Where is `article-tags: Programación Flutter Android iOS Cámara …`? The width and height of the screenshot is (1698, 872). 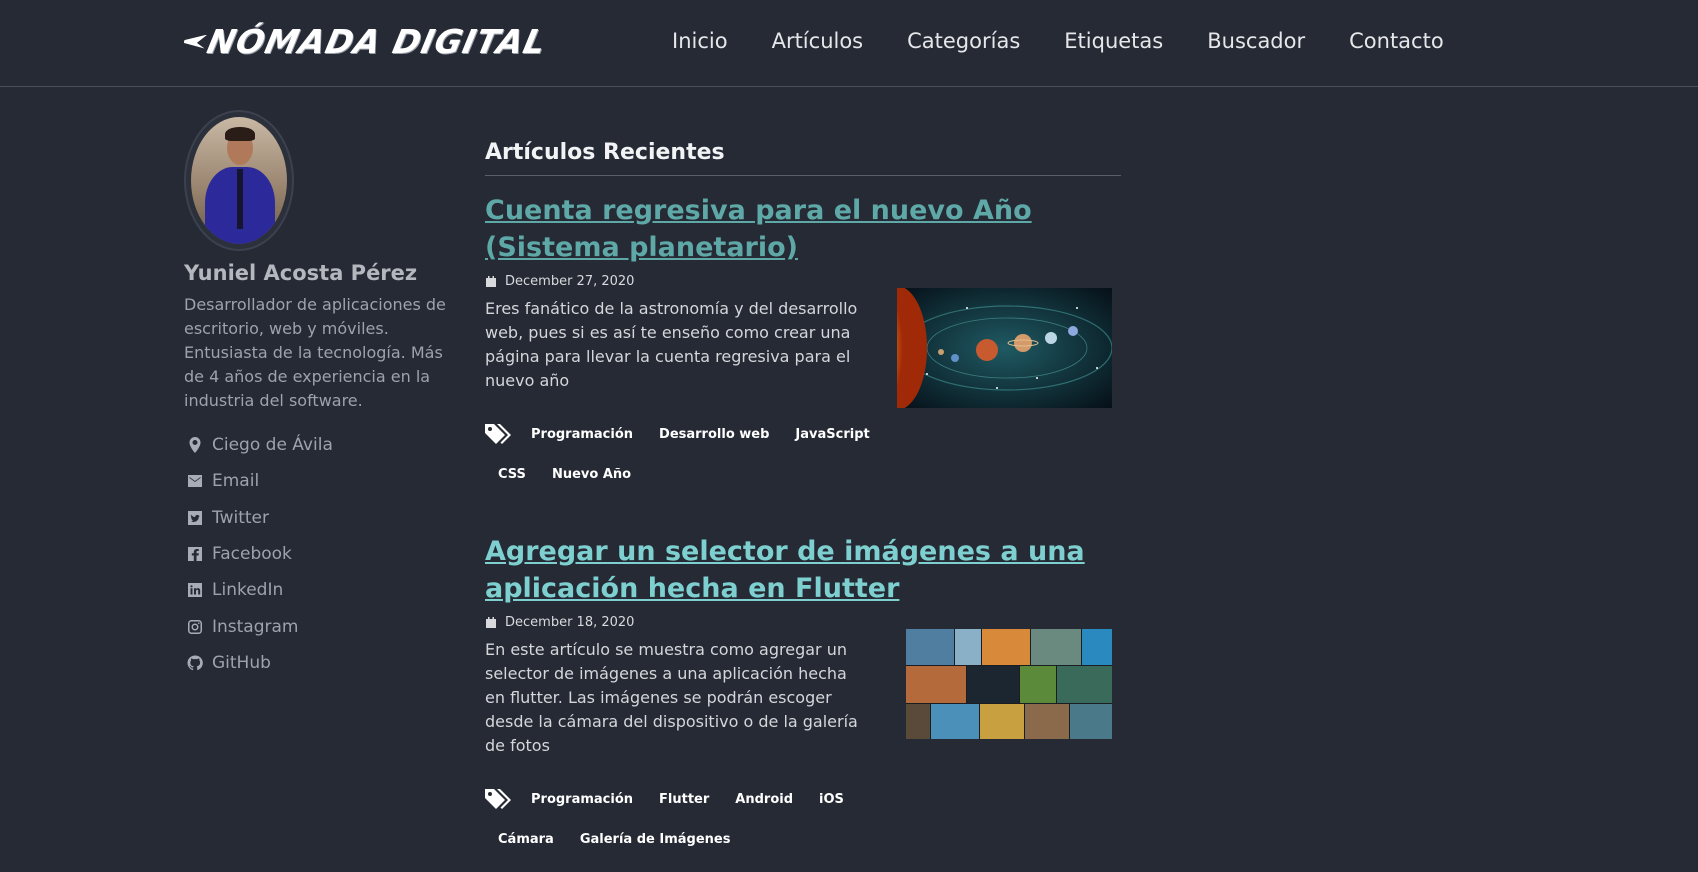 article-tags: Programación Flutter Android iOS Cámara … is located at coordinates (685, 820).